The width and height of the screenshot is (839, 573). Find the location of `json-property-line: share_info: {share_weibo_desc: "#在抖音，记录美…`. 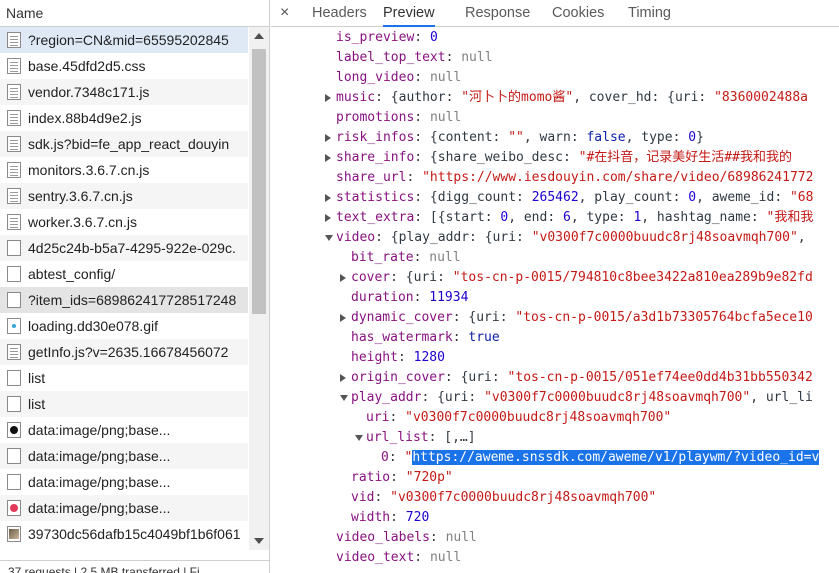

json-property-line: share_info: {share_weibo_desc: "#在抖音，记录美… is located at coordinates (555, 158).